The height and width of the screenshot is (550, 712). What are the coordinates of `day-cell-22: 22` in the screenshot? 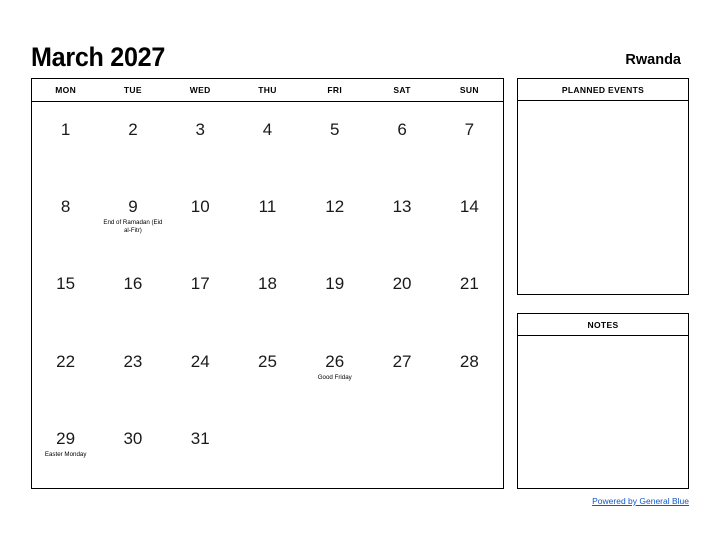 It's located at (65, 372).